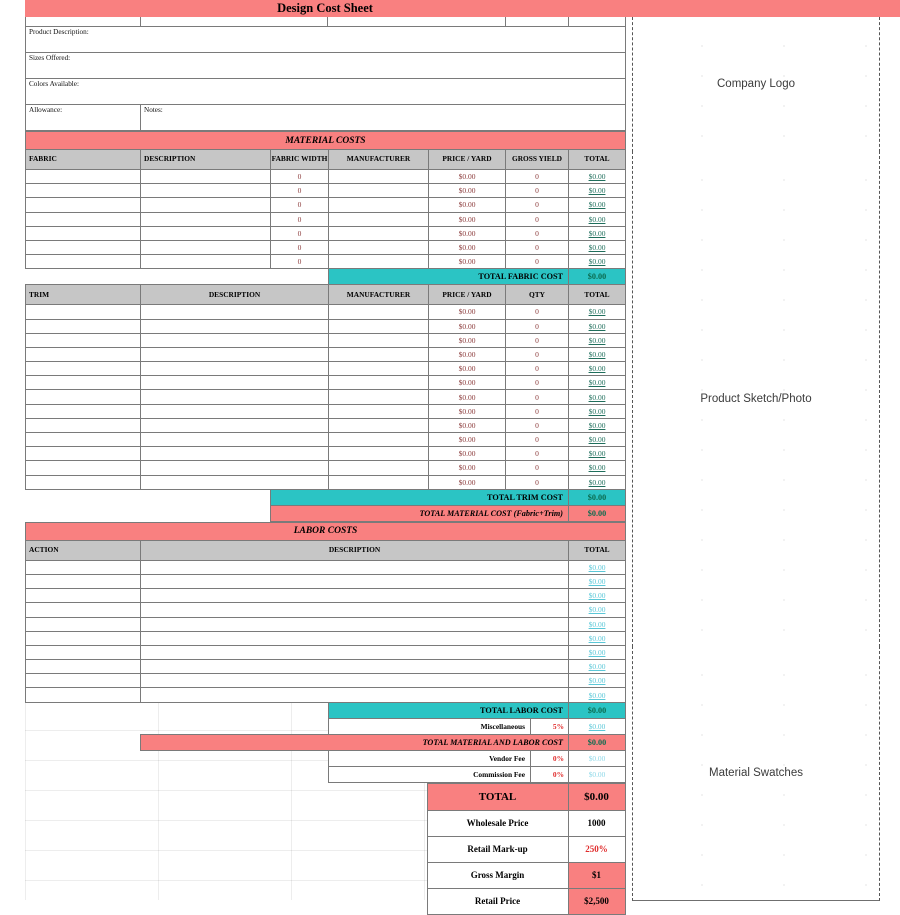 The width and height of the screenshot is (900, 915). Describe the element at coordinates (756, 84) in the screenshot. I see `company-logo-box: Company Logo` at that location.